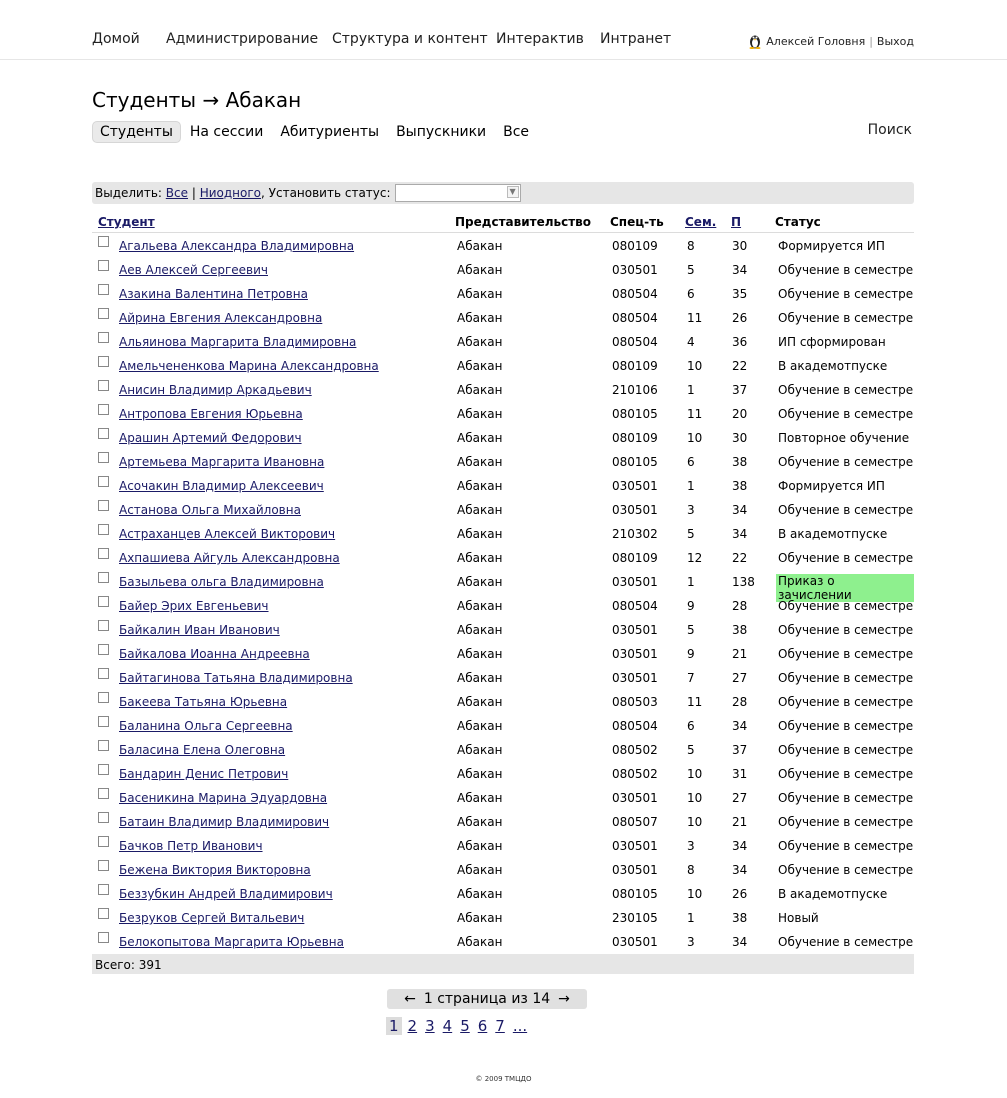 This screenshot has width=1007, height=1098. What do you see at coordinates (231, 942) in the screenshot?
I see `student-name-link: Белокопытова Маргарита Юрьевна` at bounding box center [231, 942].